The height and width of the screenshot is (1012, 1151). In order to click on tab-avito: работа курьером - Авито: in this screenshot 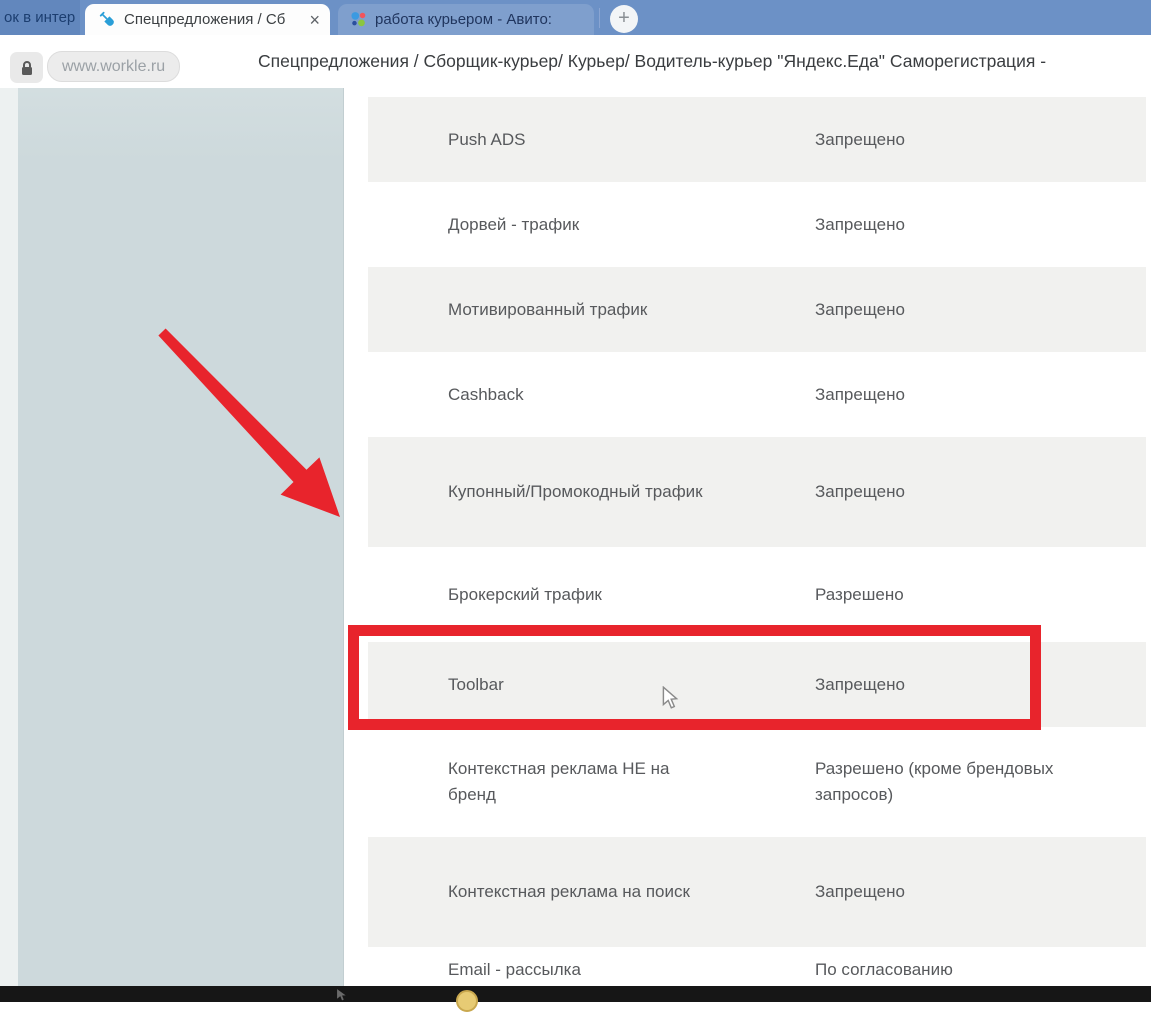, I will do `click(466, 19)`.